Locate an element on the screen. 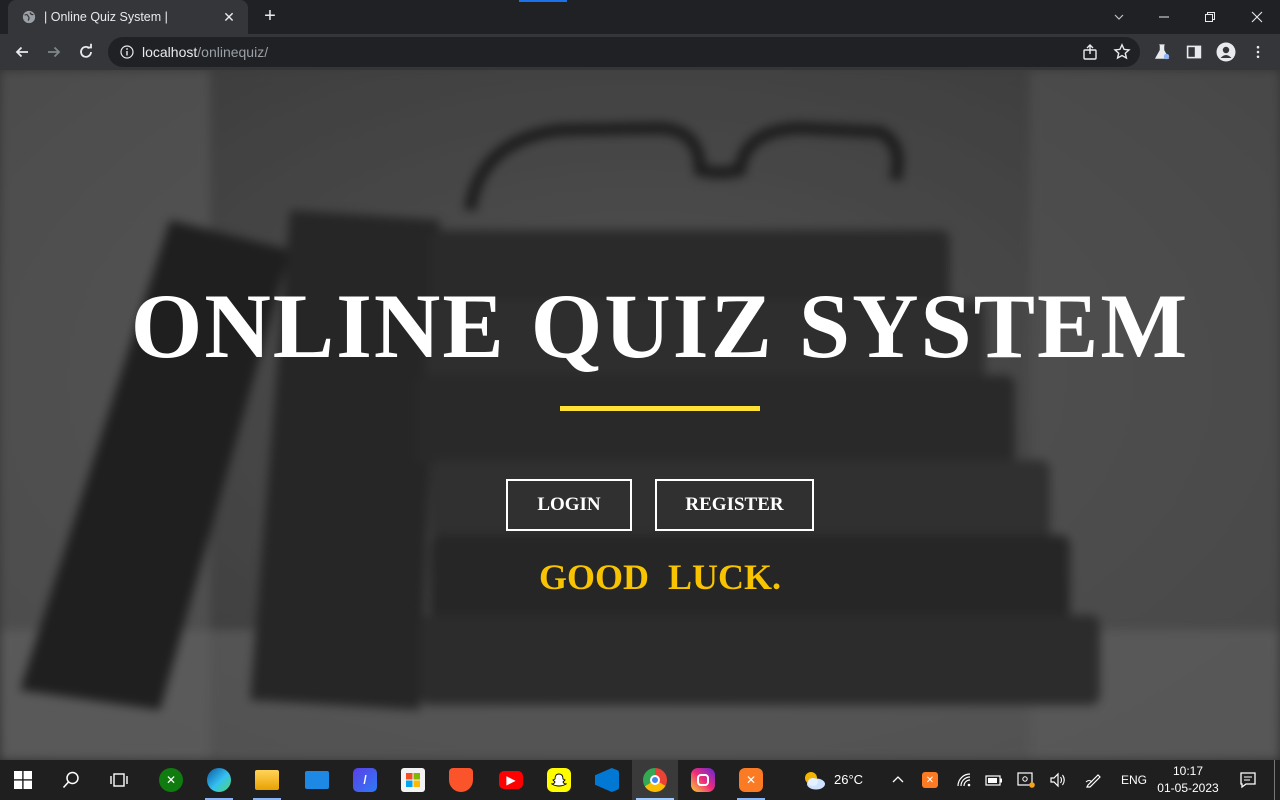 Image resolution: width=1280 pixels, height=800 pixels. reload-icon is located at coordinates (86, 50).